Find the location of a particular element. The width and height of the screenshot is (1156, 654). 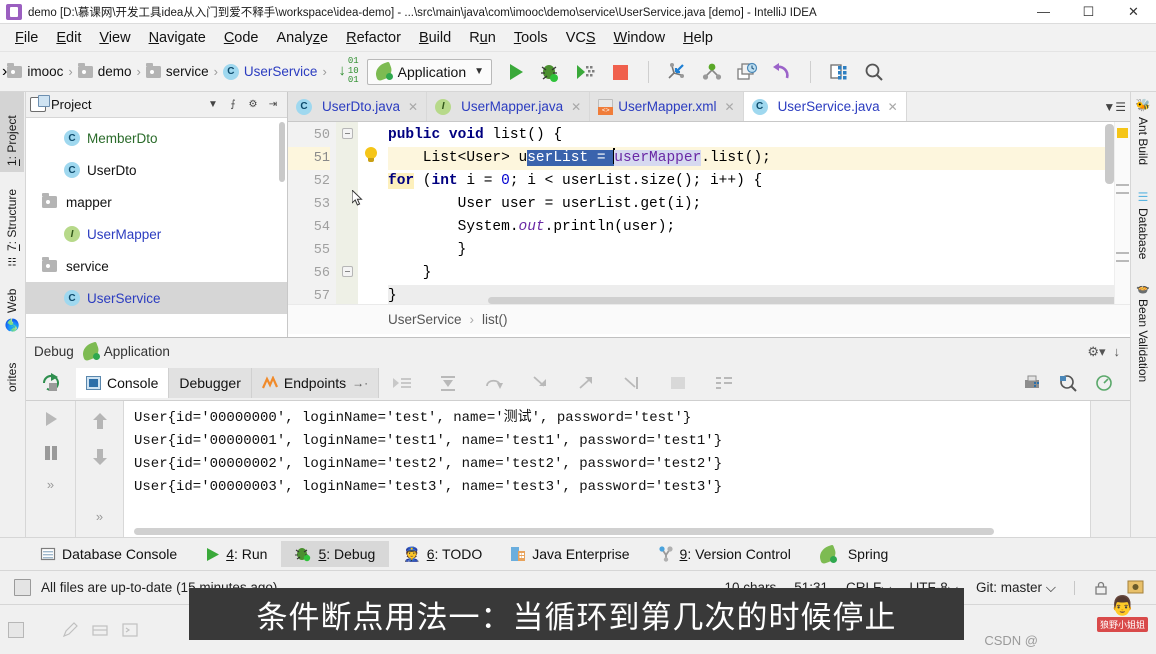

grid-icon is located at coordinates (100, 630).